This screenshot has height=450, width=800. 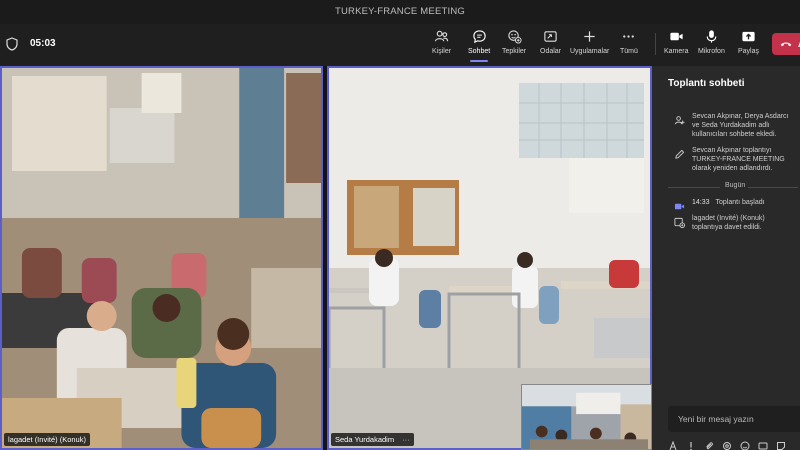 What do you see at coordinates (701, 202) in the screenshot?
I see `event-time: 14:33` at bounding box center [701, 202].